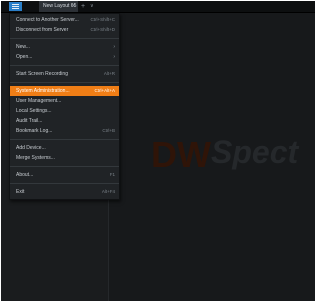  I want to click on menu-item-connect-to-another-server: Connect to Another Server... Ctrl+Shift+C, so click(64, 20).